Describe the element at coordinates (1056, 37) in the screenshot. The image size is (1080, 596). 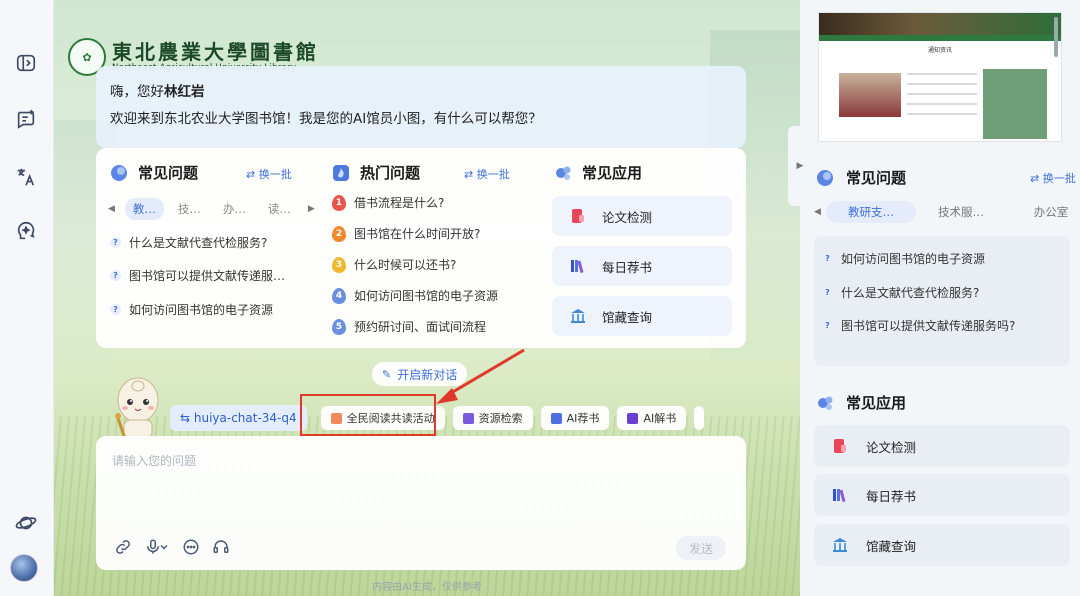
I see `thumbnail-scrollbar` at that location.